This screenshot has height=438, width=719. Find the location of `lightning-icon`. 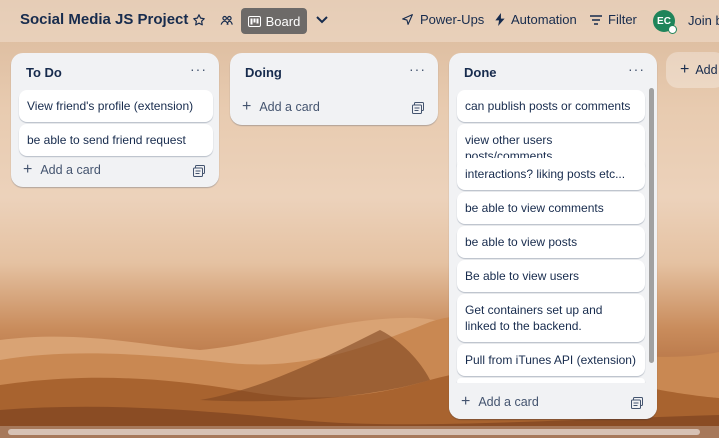

lightning-icon is located at coordinates (500, 19).